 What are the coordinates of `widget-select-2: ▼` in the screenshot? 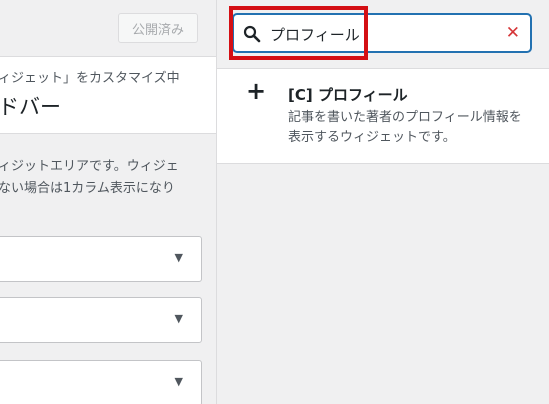 It's located at (101, 320).